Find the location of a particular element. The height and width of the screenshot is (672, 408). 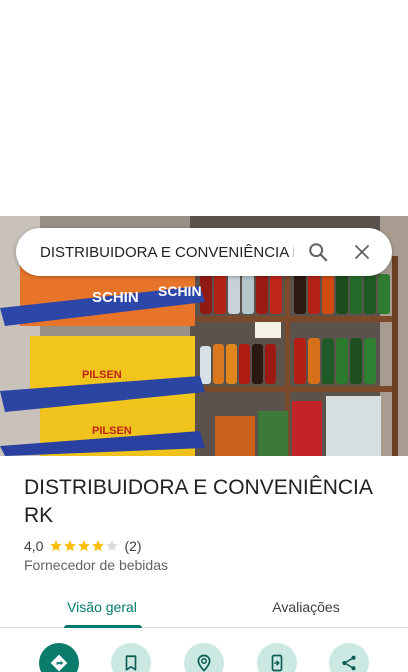

nearby-icon is located at coordinates (204, 663).